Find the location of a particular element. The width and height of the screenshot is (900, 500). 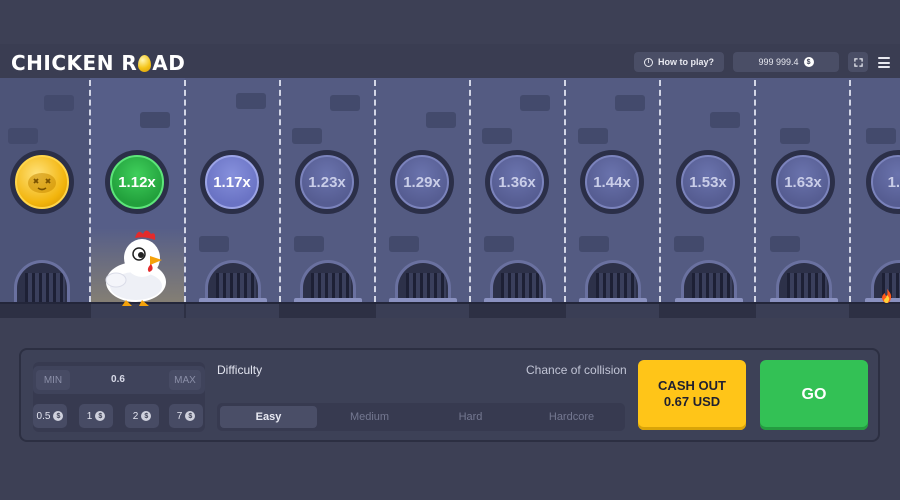

bet-preset-button: 2 $ is located at coordinates (142, 416).